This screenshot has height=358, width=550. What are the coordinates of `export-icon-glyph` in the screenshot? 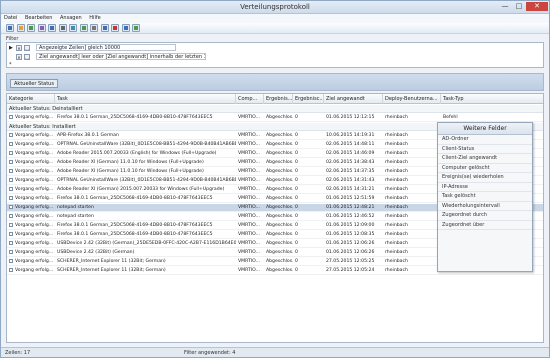 It's located at (31, 28).